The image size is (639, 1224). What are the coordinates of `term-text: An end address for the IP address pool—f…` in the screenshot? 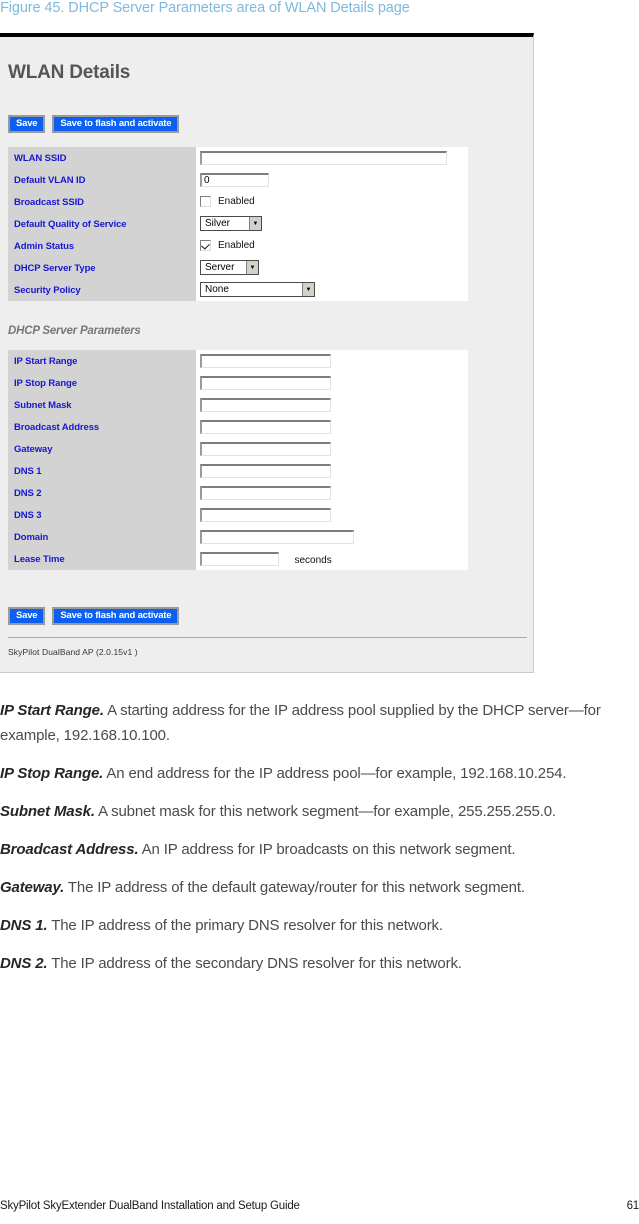 It's located at (335, 773).